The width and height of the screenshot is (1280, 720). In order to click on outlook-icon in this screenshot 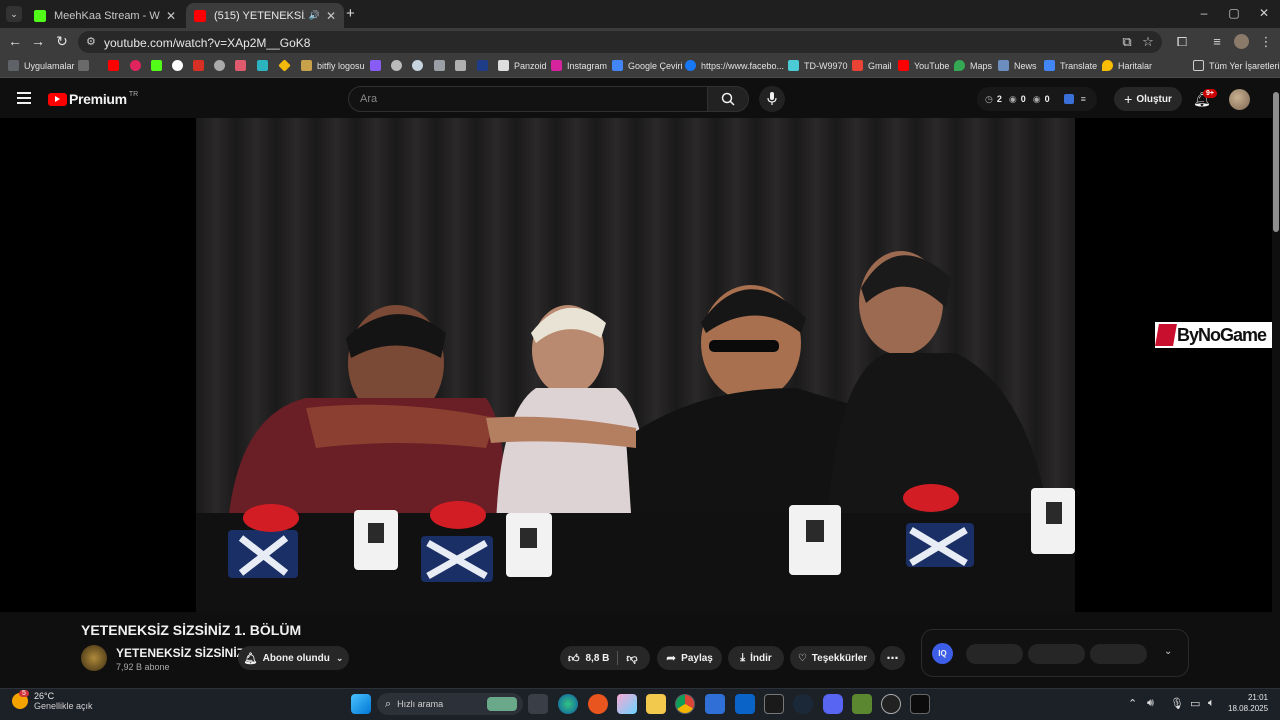, I will do `click(745, 704)`.